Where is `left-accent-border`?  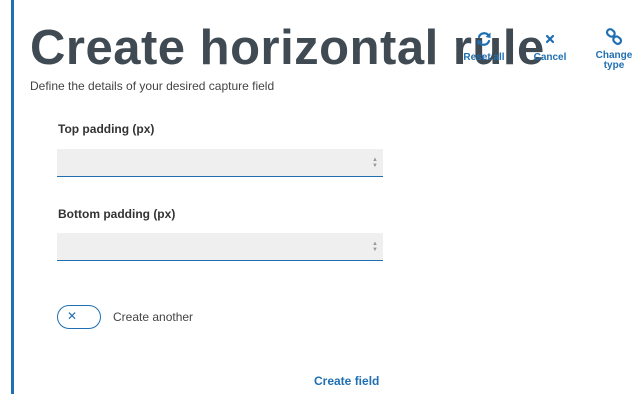 left-accent-border is located at coordinates (12, 197).